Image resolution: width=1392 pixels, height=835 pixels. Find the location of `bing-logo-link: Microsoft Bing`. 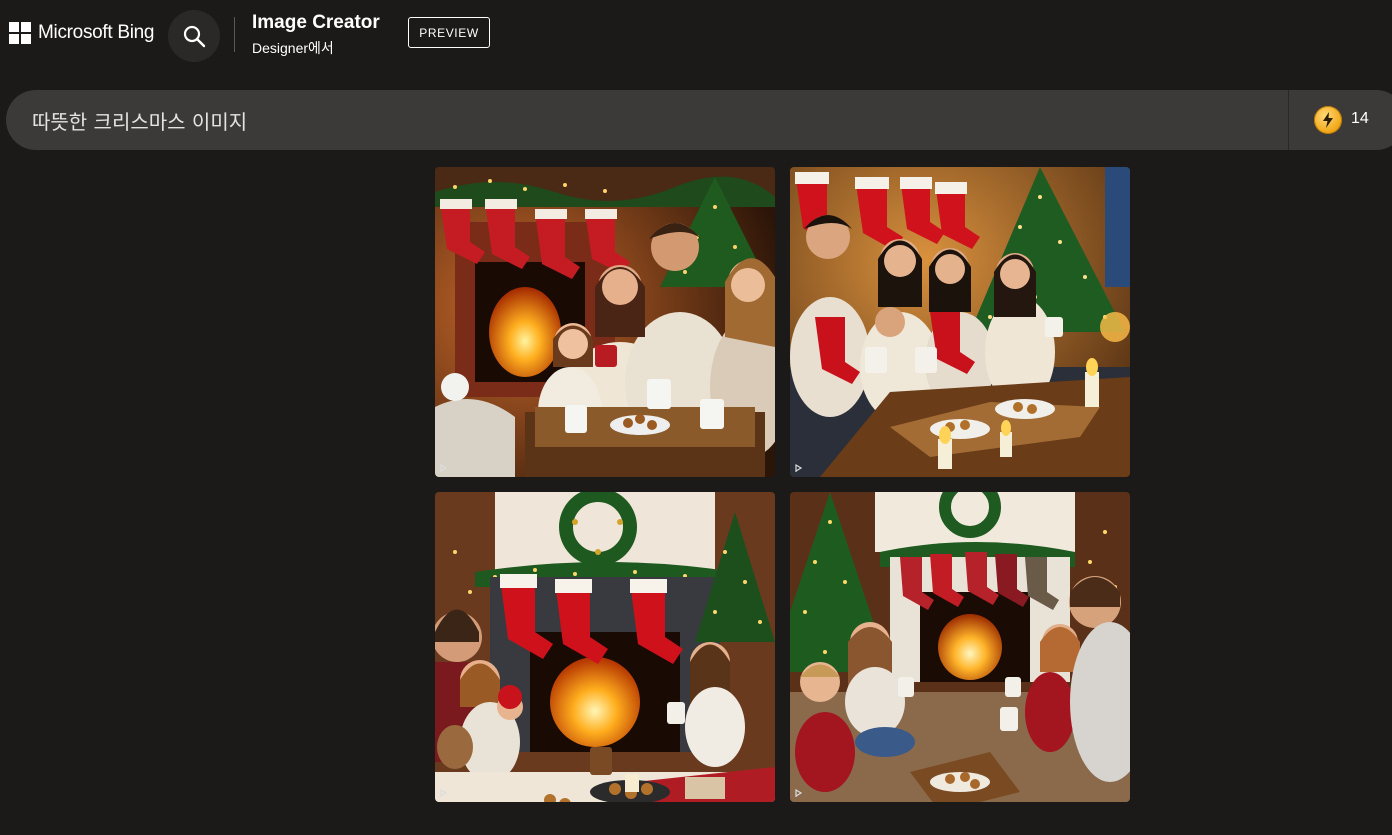

bing-logo-link: Microsoft Bing is located at coordinates (81, 33).